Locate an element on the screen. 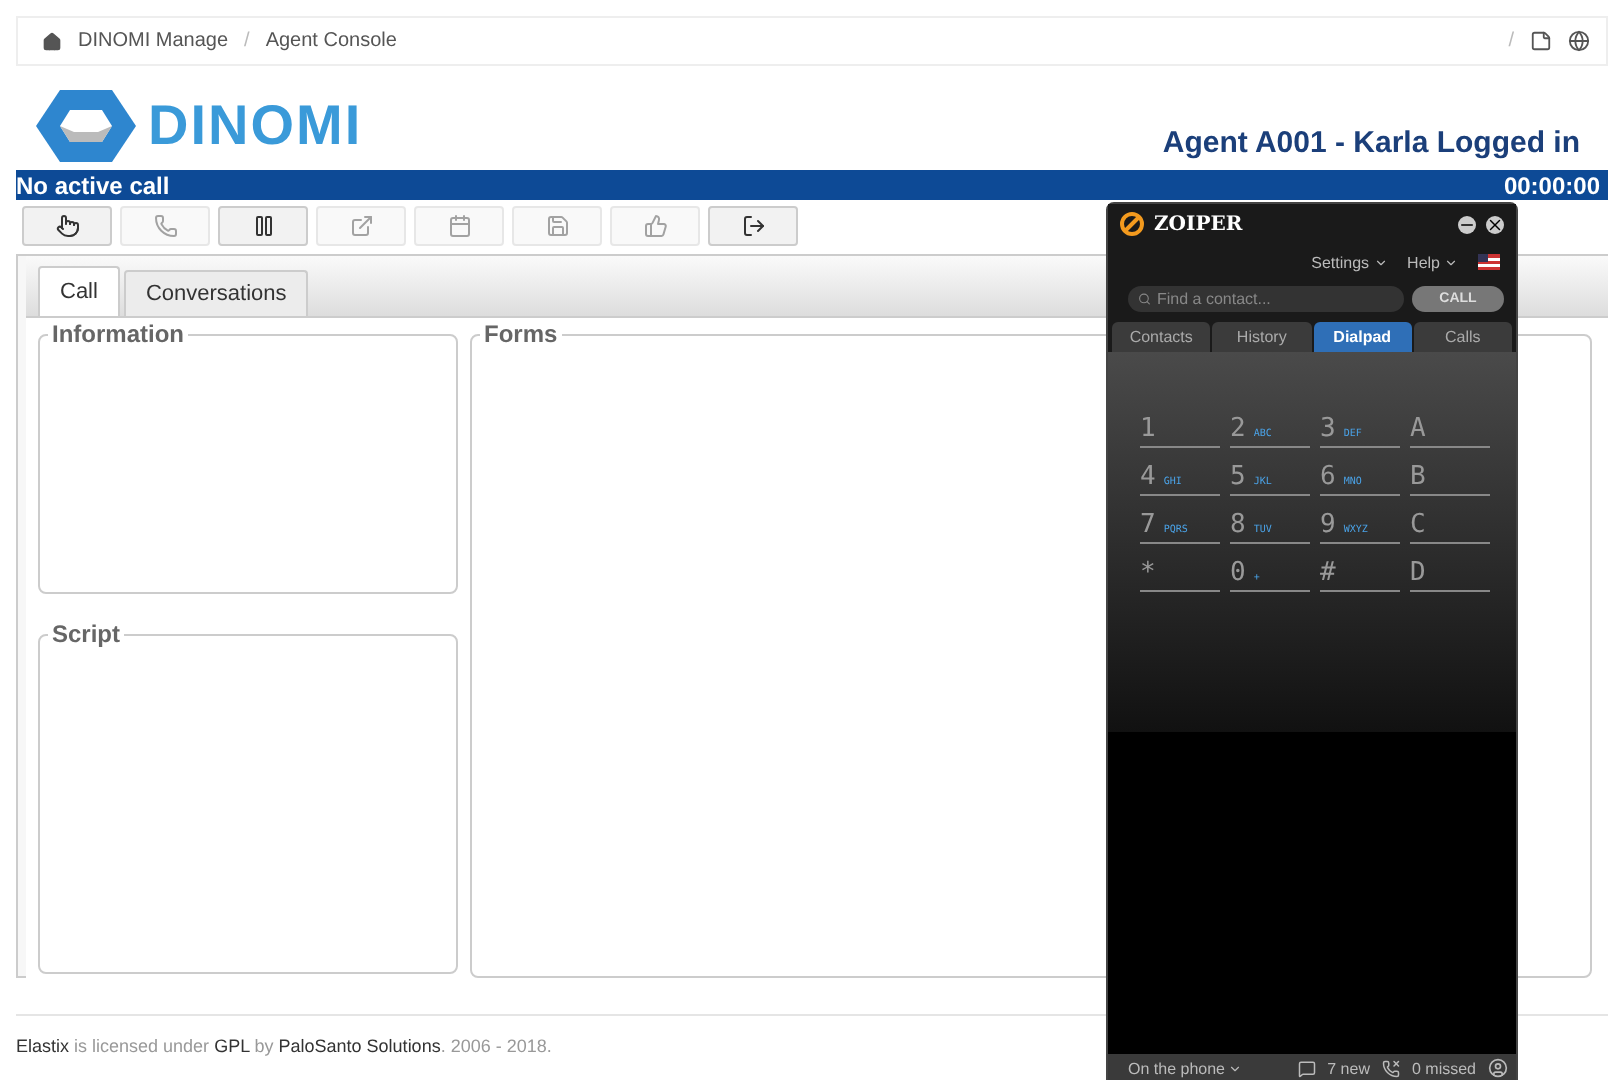 This screenshot has height=1080, width=1608. logout-icon is located at coordinates (753, 226).